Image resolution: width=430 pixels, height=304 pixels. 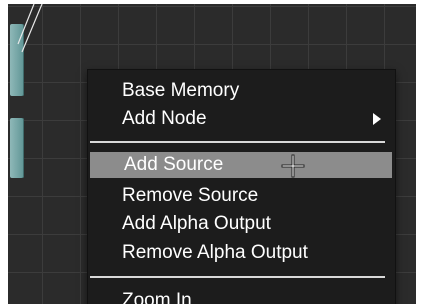 What do you see at coordinates (157, 297) in the screenshot?
I see `menu-item-label: Zoom In` at bounding box center [157, 297].